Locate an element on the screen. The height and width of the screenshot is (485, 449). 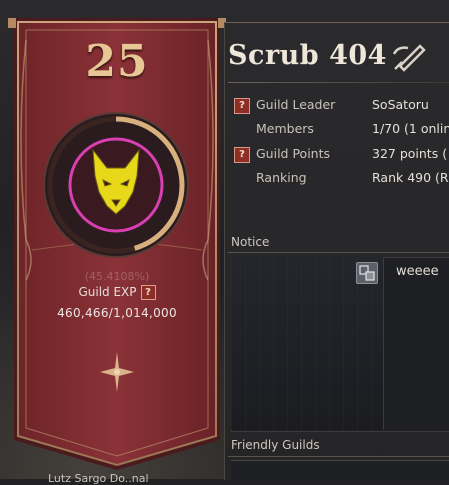
guild-leader-value: SoSatoru is located at coordinates (400, 104).